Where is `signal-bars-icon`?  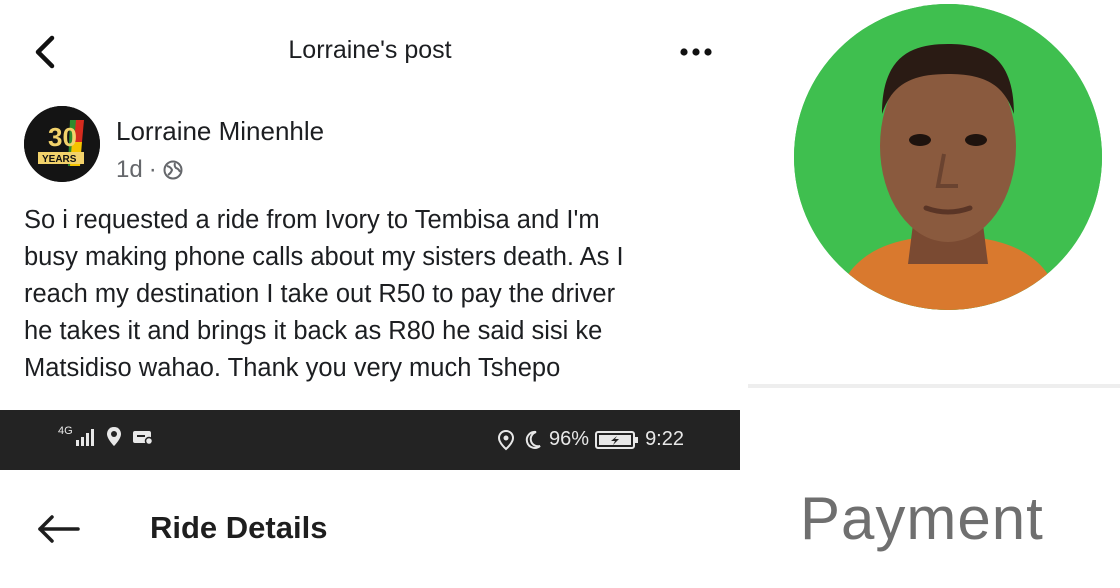
signal-bars-icon is located at coordinates (84, 437).